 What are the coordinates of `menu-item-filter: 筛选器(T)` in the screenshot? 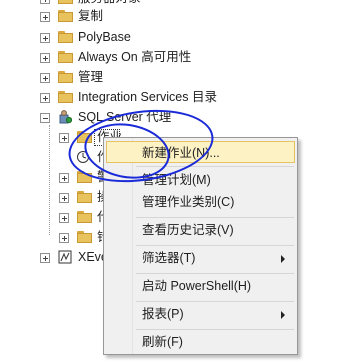 It's located at (200, 258).